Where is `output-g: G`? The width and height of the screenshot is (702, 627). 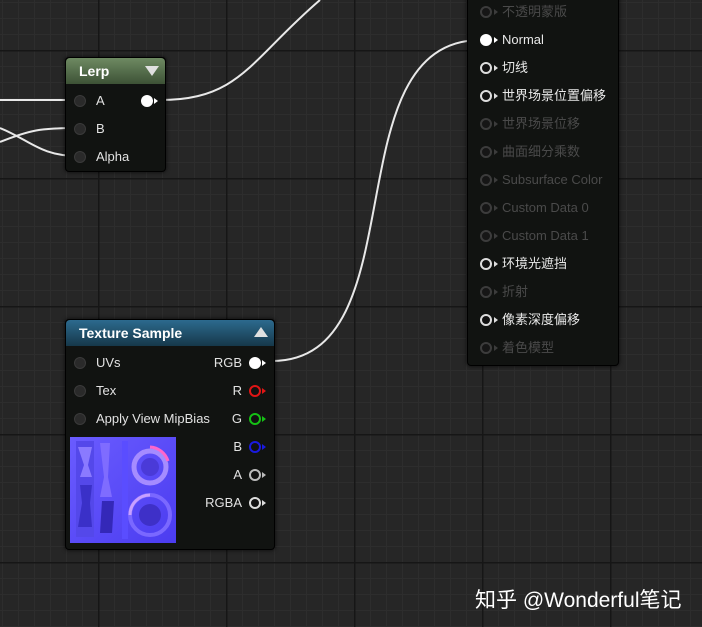
output-g: G is located at coordinates (231, 419).